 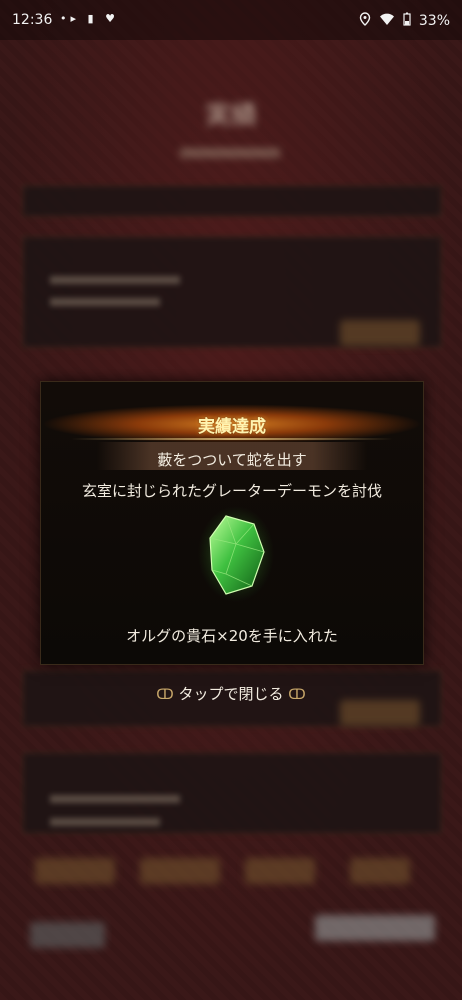 What do you see at coordinates (112, 18) in the screenshot?
I see `heart-icon: ♥` at bounding box center [112, 18].